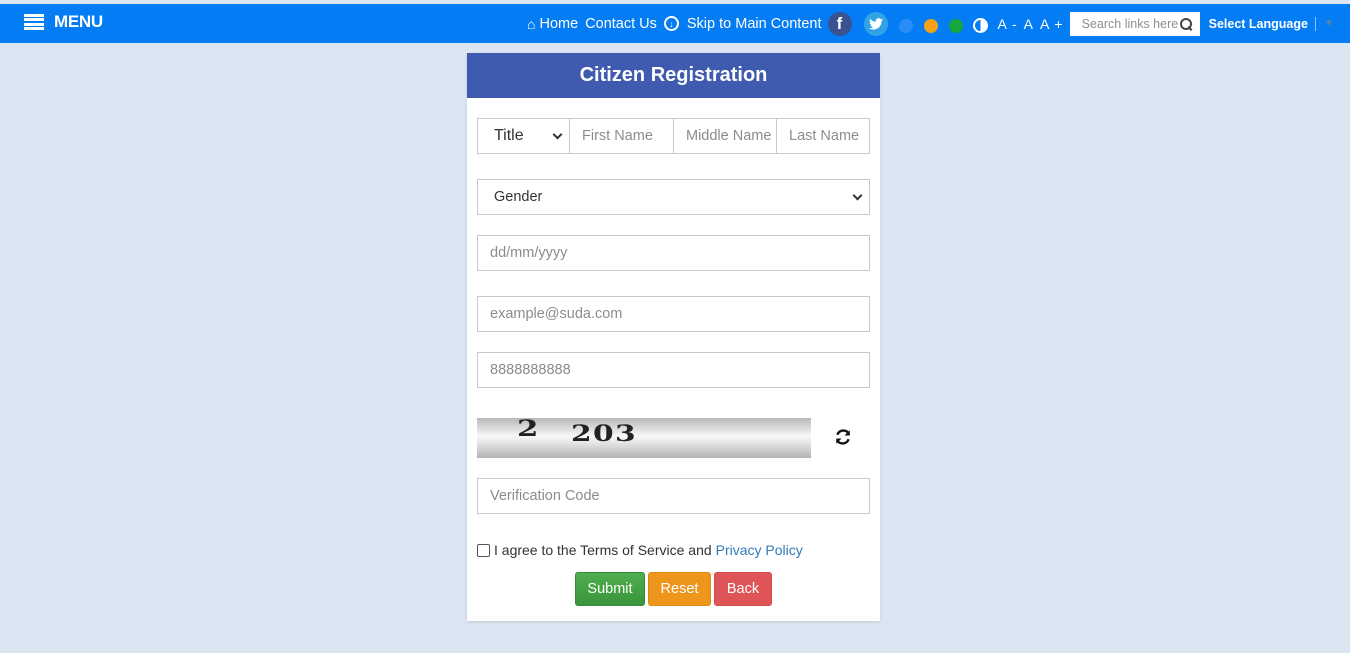 This screenshot has height=653, width=1350. Describe the element at coordinates (1029, 24) in the screenshot. I see `font-reset-button: A` at that location.